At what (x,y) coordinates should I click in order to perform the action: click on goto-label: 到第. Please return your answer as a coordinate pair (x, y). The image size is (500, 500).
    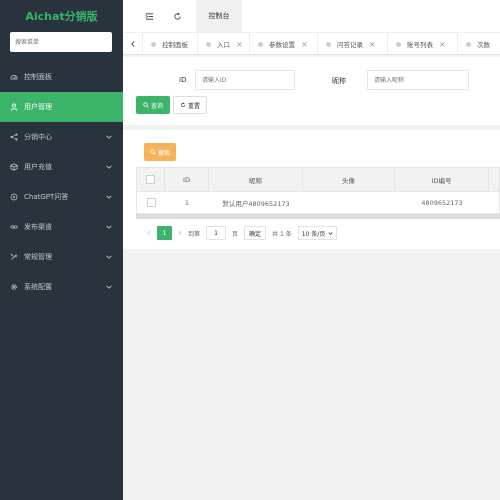
    Looking at the image, I should click on (194, 234).